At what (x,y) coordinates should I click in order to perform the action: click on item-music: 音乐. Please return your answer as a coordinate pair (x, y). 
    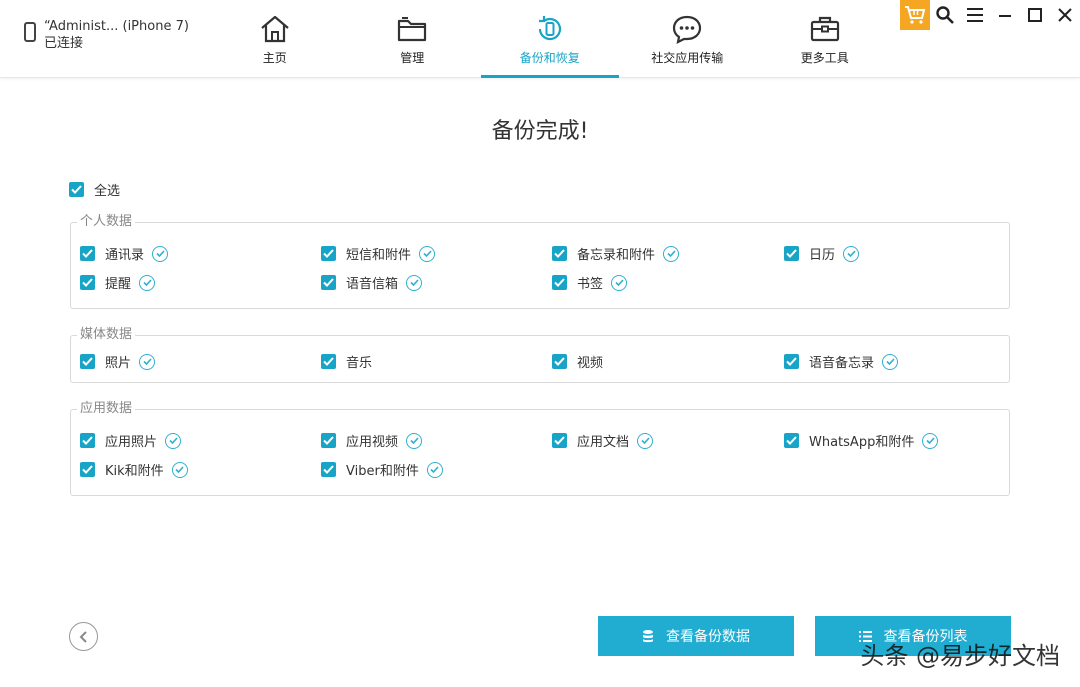
    Looking at the image, I should click on (346, 361).